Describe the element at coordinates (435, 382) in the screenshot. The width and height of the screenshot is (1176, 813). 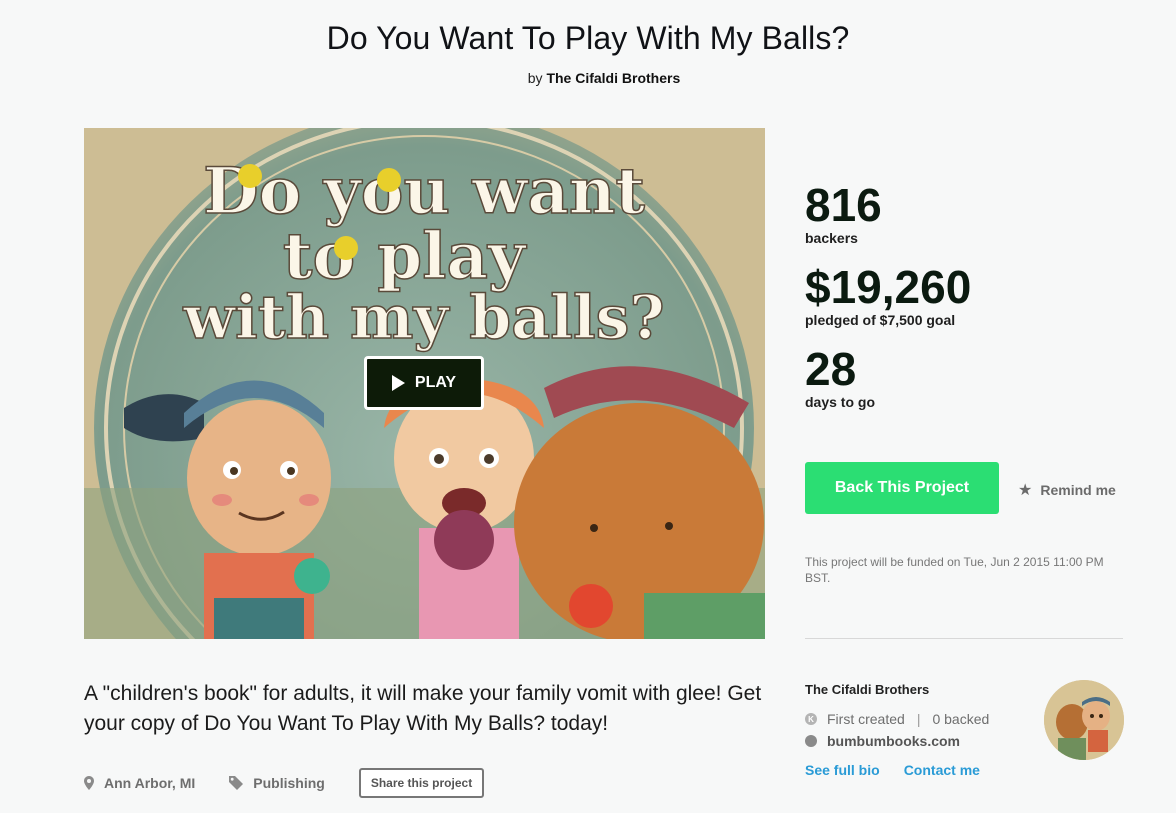
I see `play-label: PLAY` at that location.